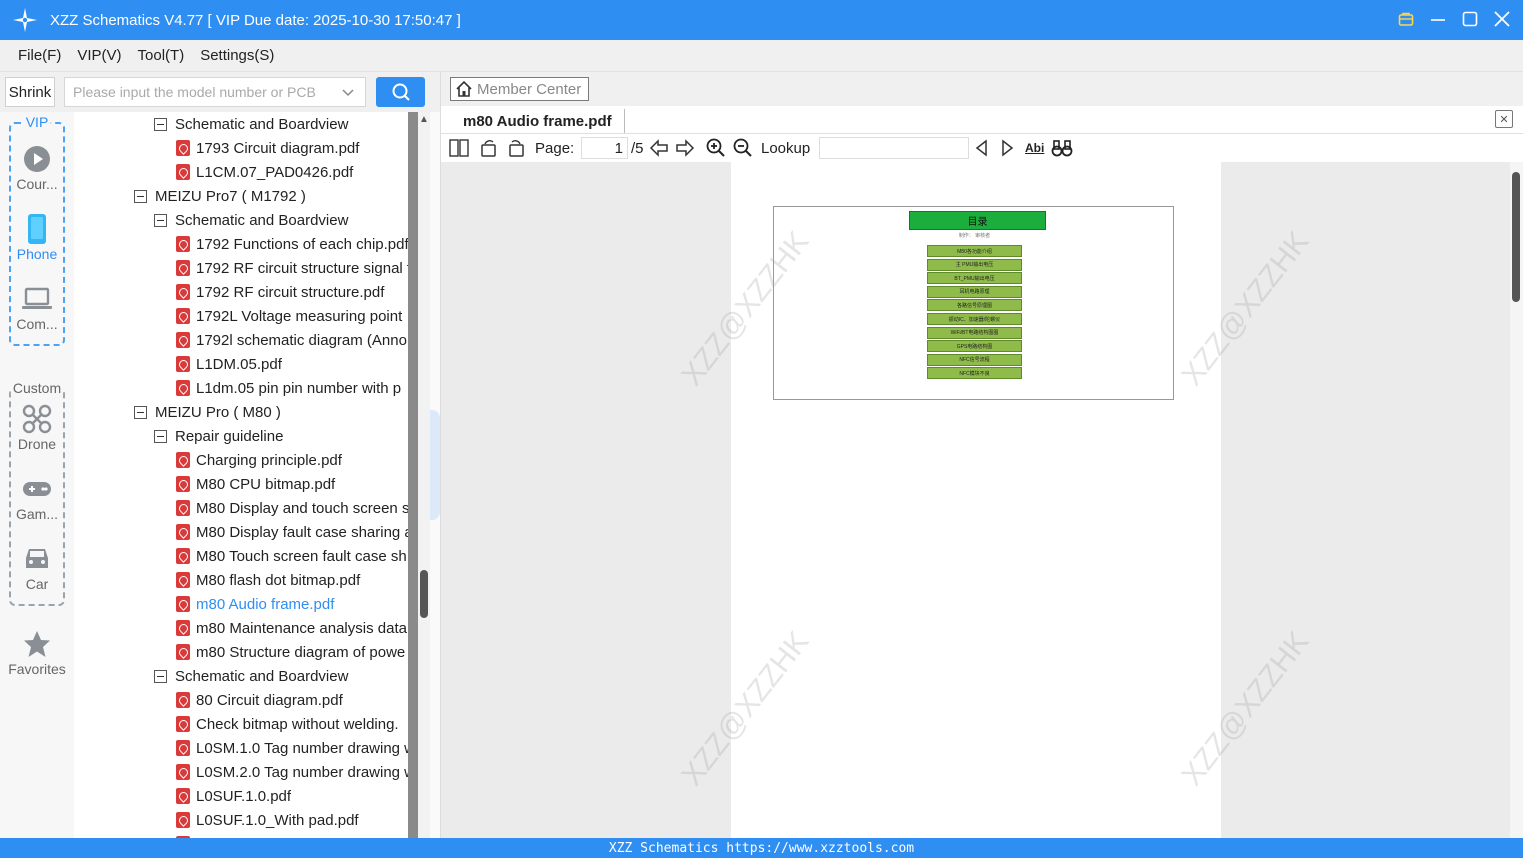  What do you see at coordinates (291, 628) in the screenshot?
I see `tree-file: m80 Maintenance analysis data` at bounding box center [291, 628].